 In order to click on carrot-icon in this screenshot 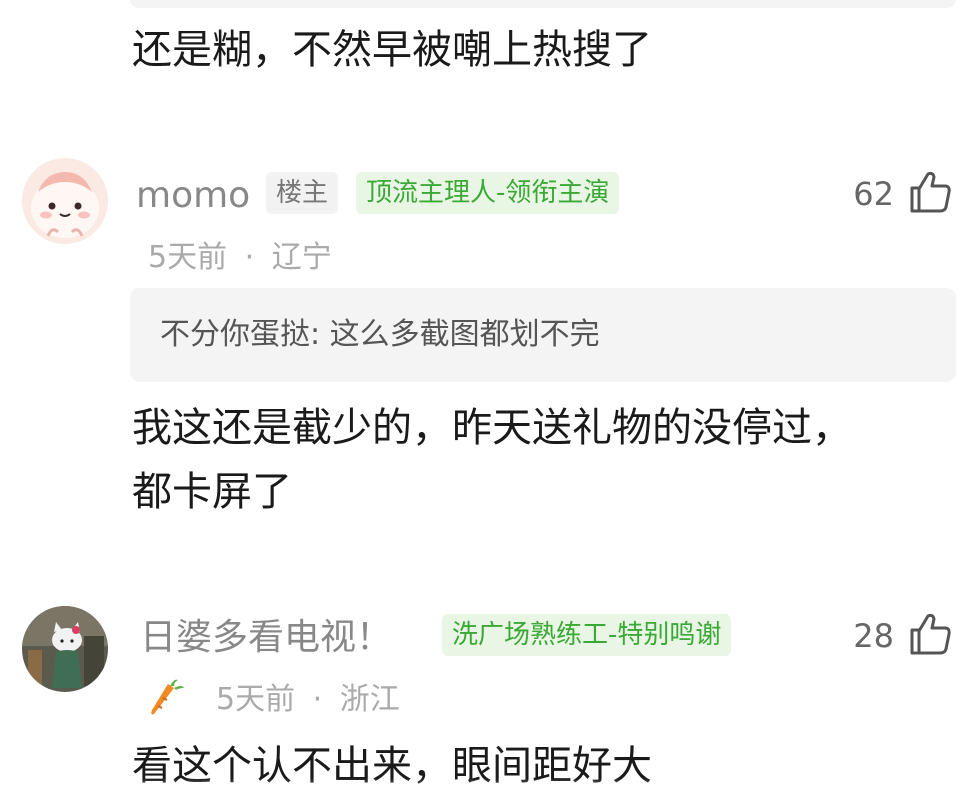, I will do `click(167, 697)`.